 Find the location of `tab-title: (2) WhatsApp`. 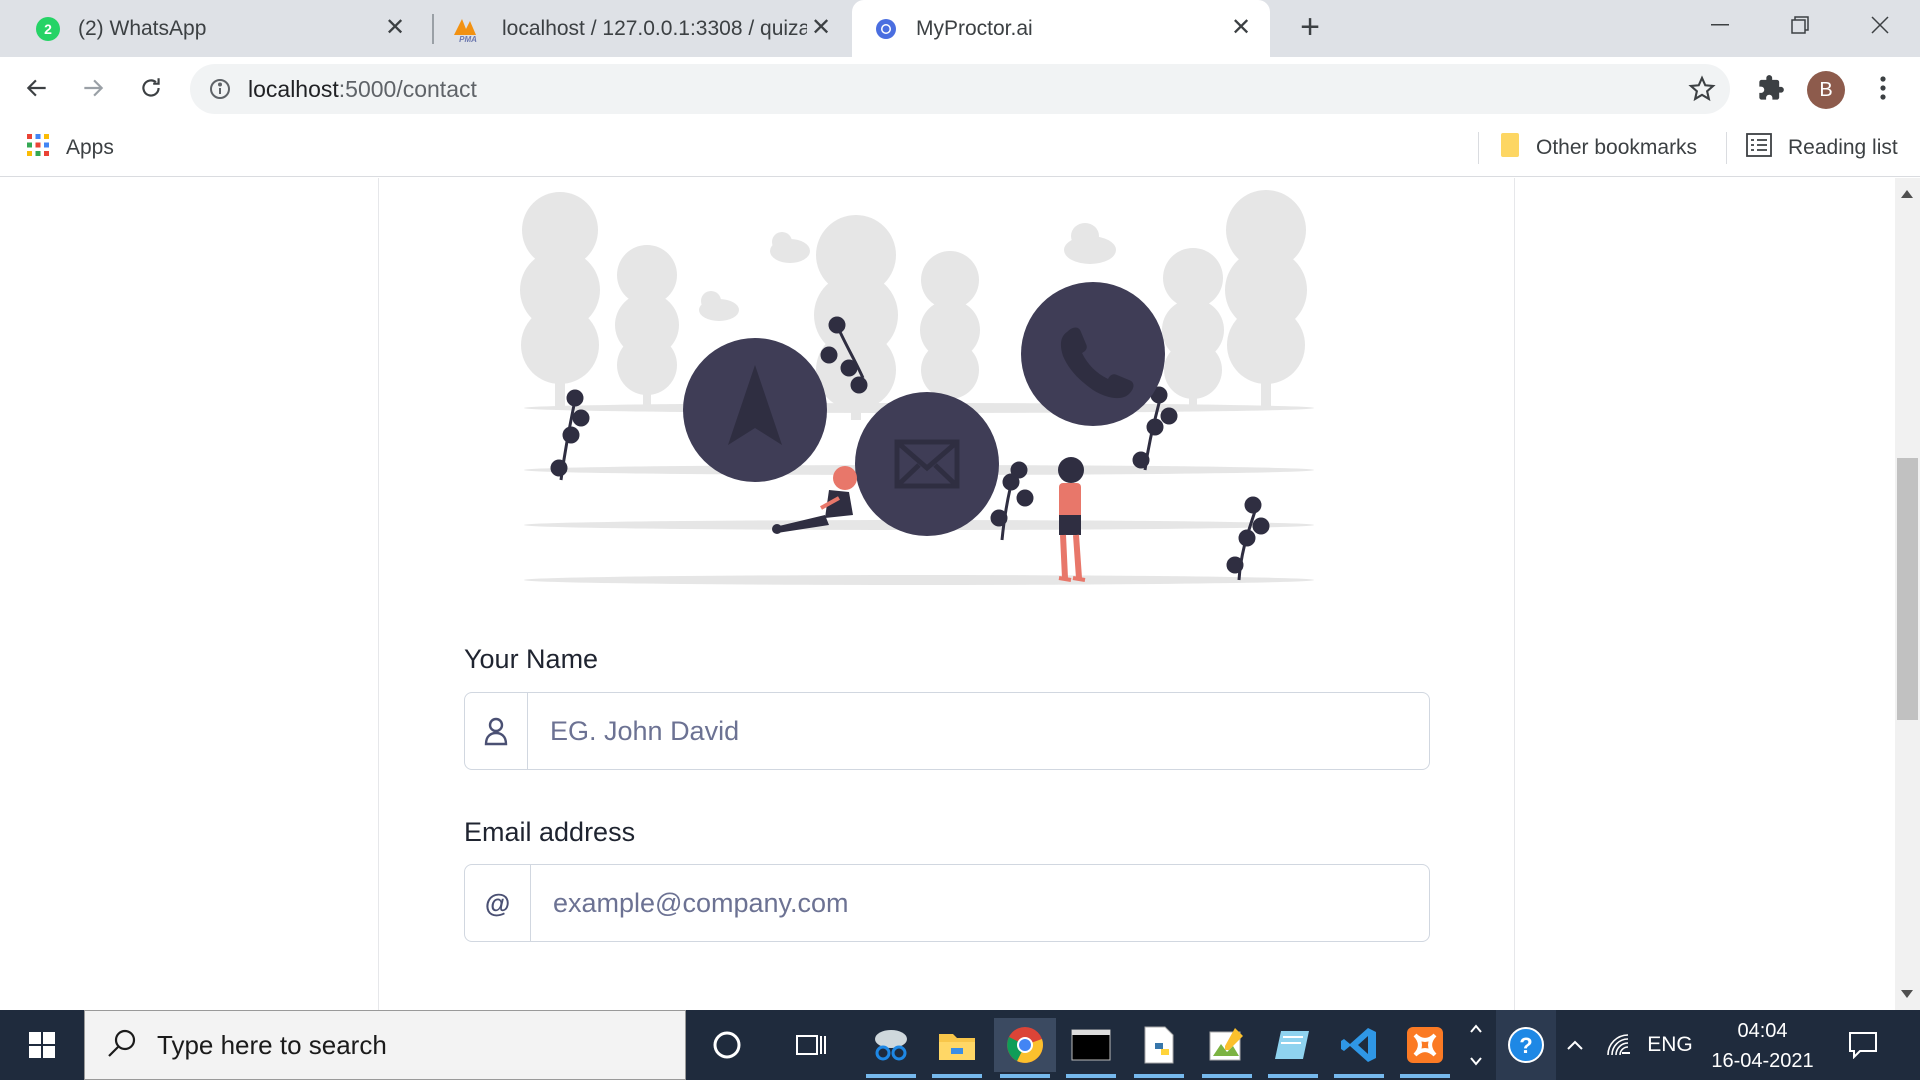

tab-title: (2) WhatsApp is located at coordinates (142, 28).